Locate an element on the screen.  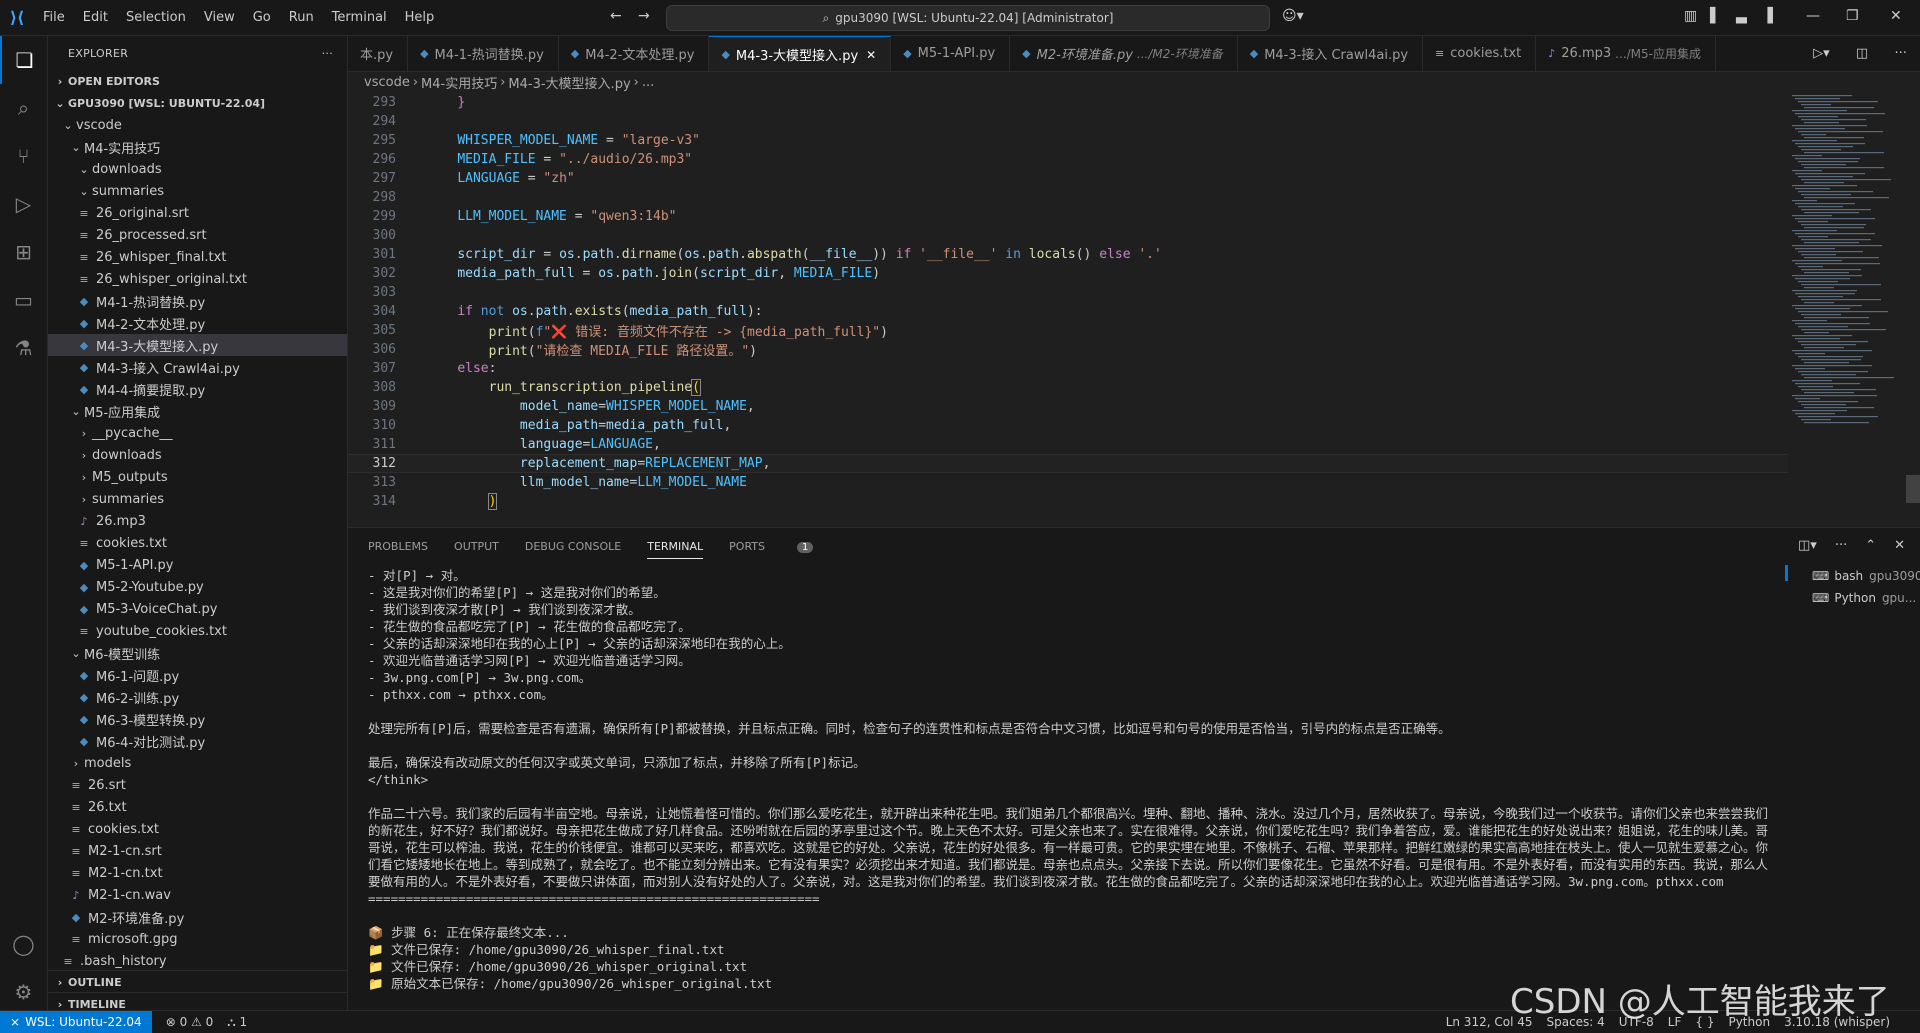
open-editors-section: › OPEN EDITORS is located at coordinates (197, 81).